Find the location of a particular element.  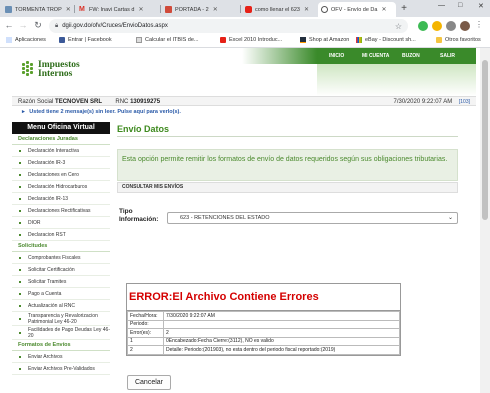

error-num: 1 is located at coordinates (145, 341).